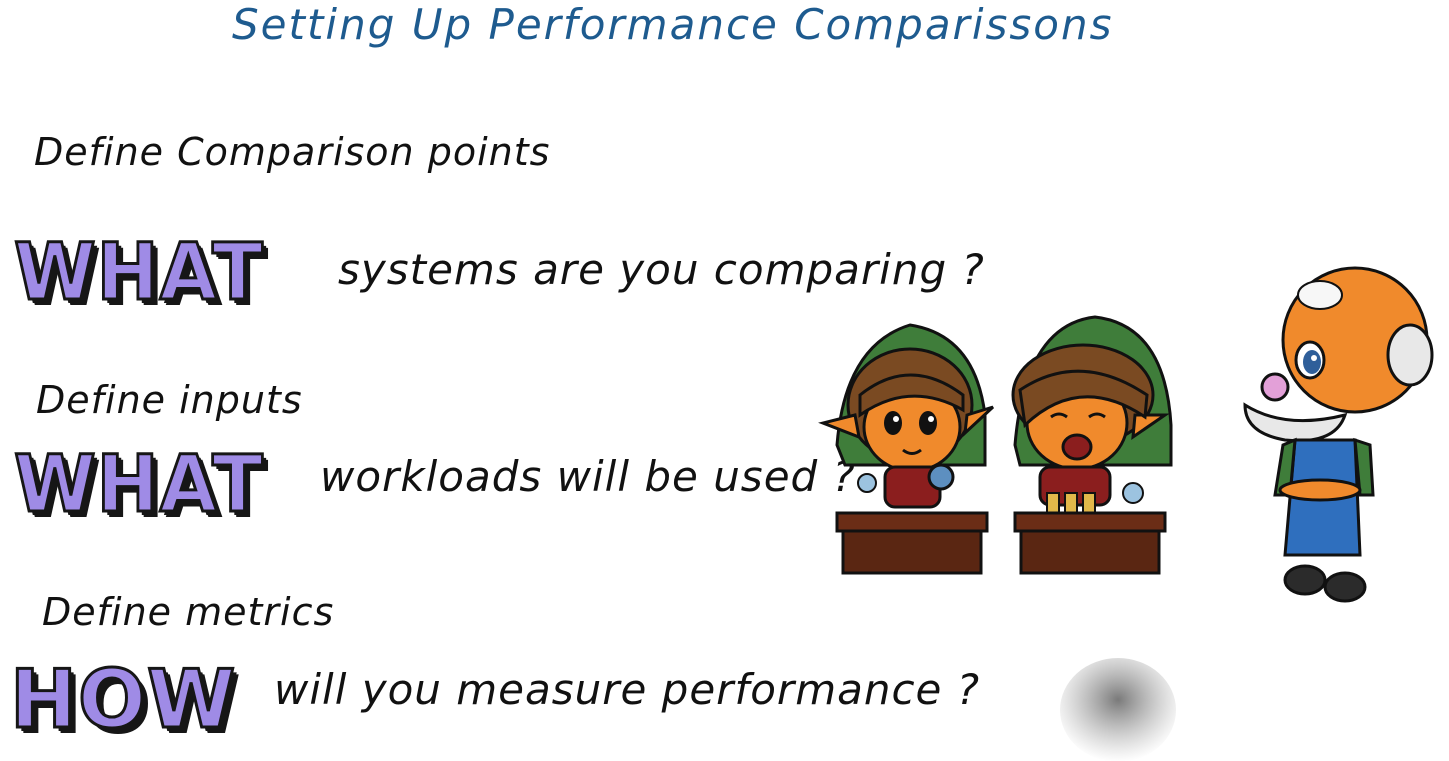 The width and height of the screenshot is (1449, 761). What do you see at coordinates (1118, 709) in the screenshot?
I see `hand-shadow-icon` at bounding box center [1118, 709].